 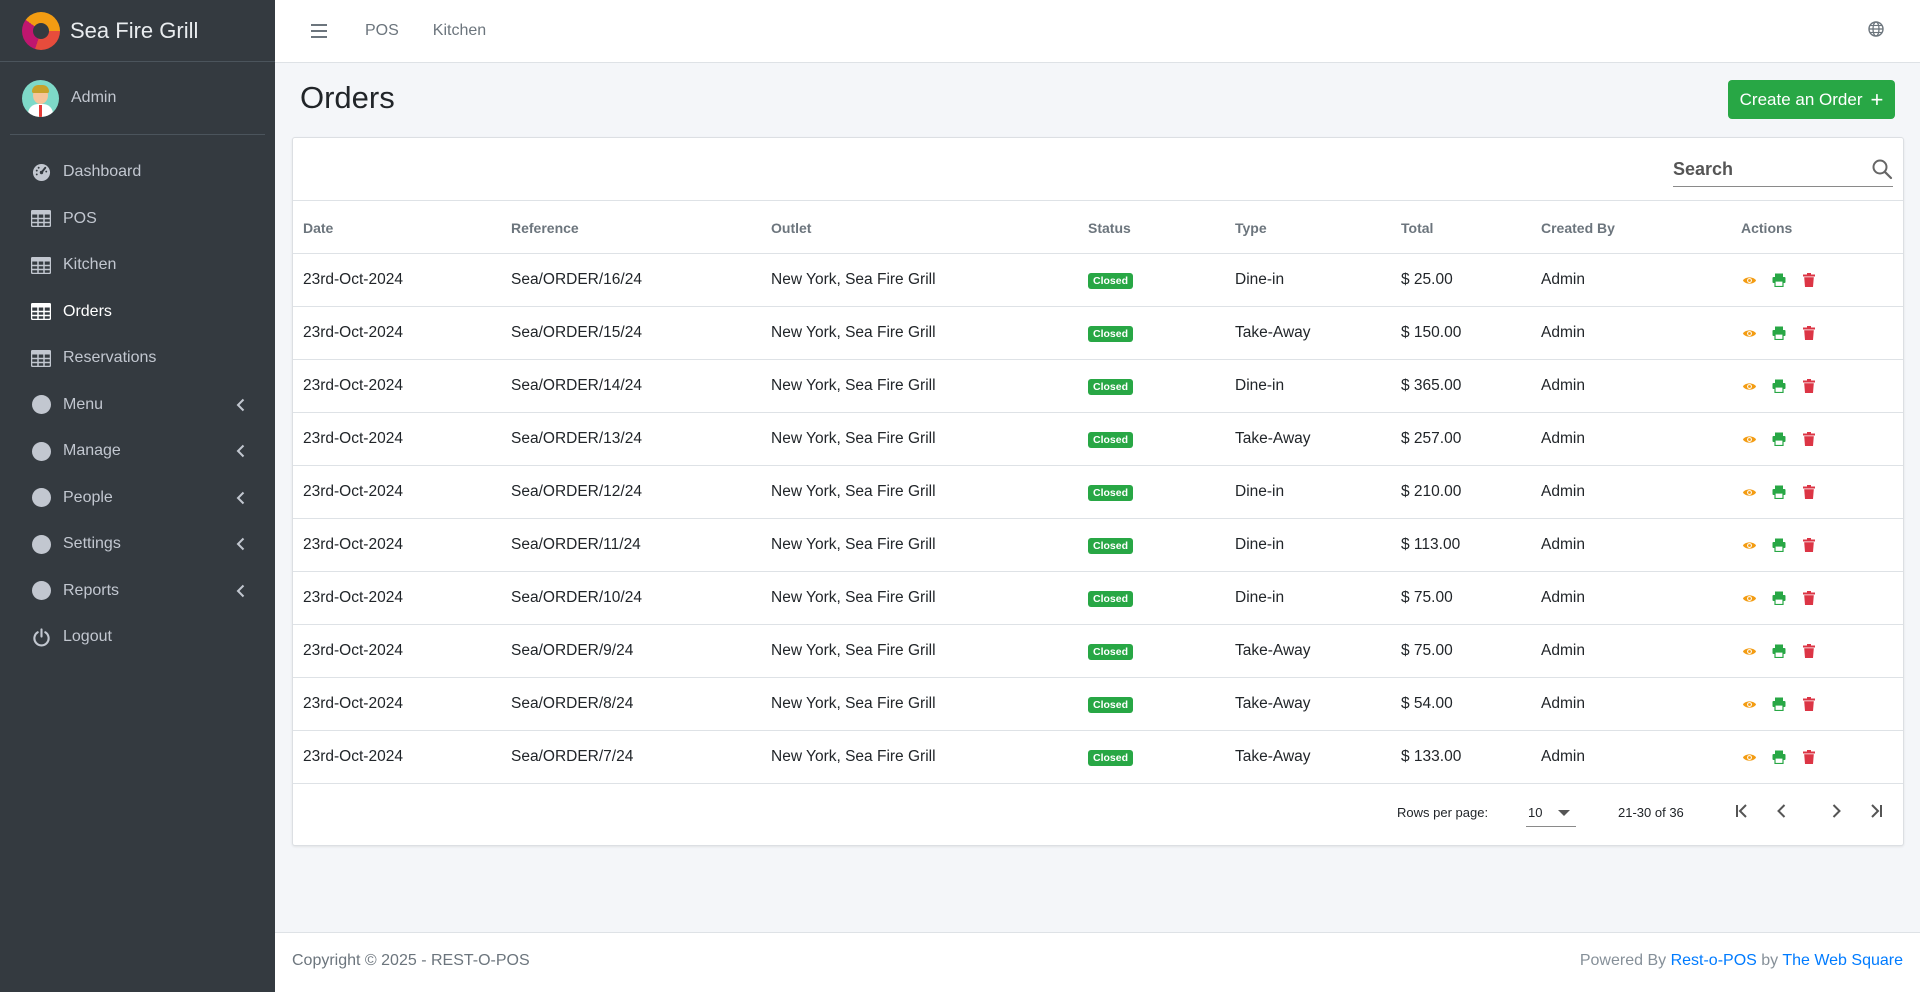 I want to click on sidebar-item-menu: Menu, so click(x=137, y=405).